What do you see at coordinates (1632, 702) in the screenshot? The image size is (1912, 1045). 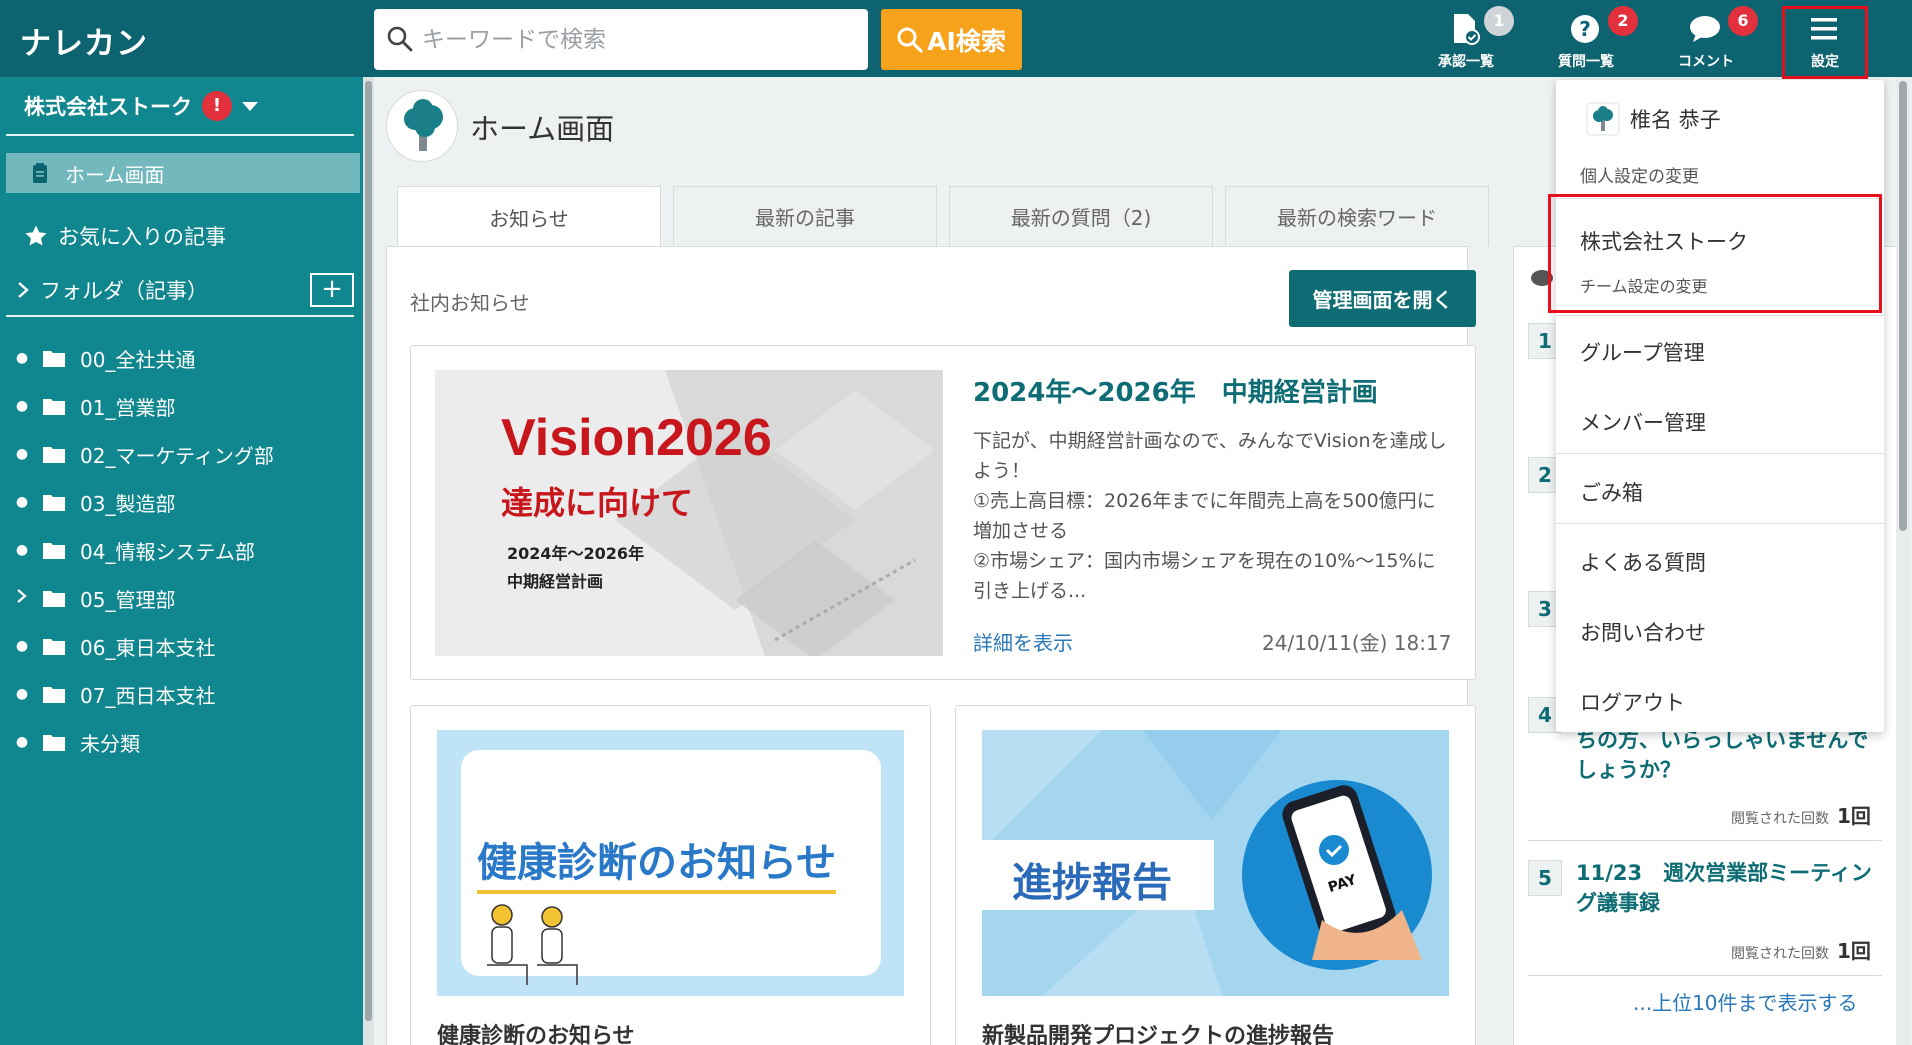 I see `menu-item-logout: ログアウト` at bounding box center [1632, 702].